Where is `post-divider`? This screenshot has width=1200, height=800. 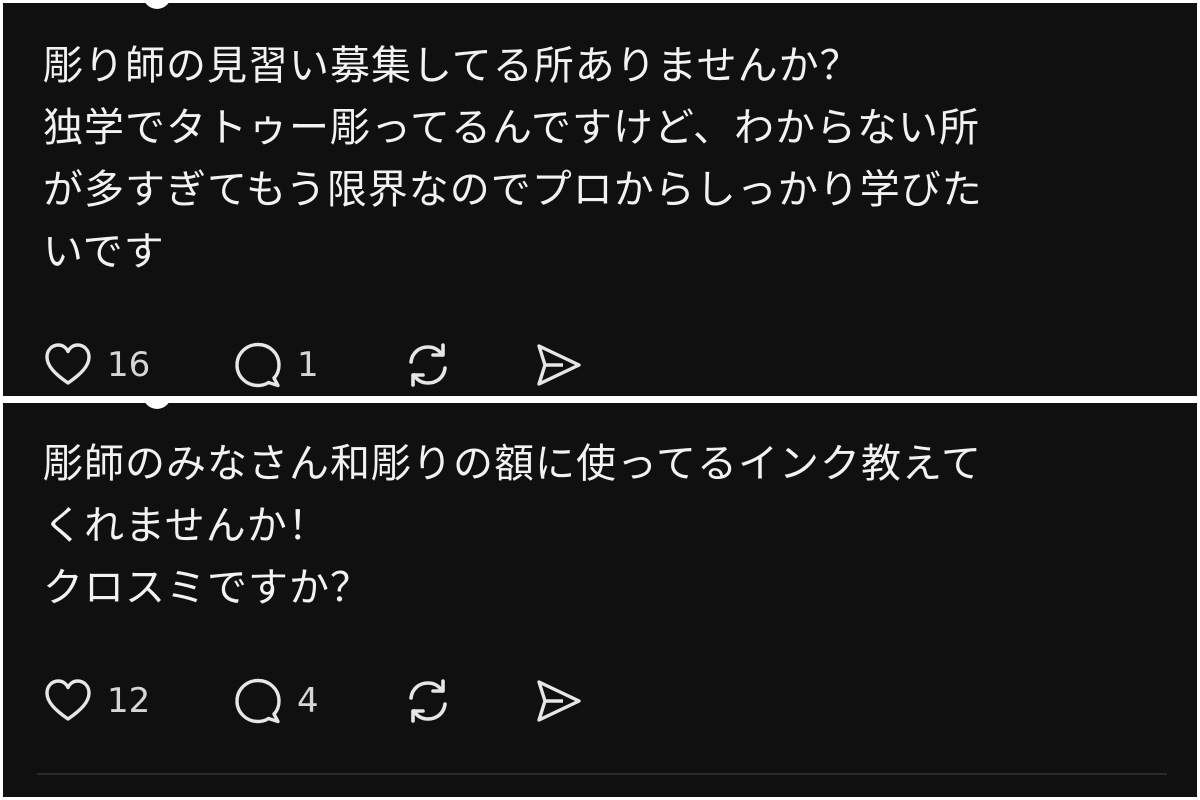
post-divider is located at coordinates (602, 774).